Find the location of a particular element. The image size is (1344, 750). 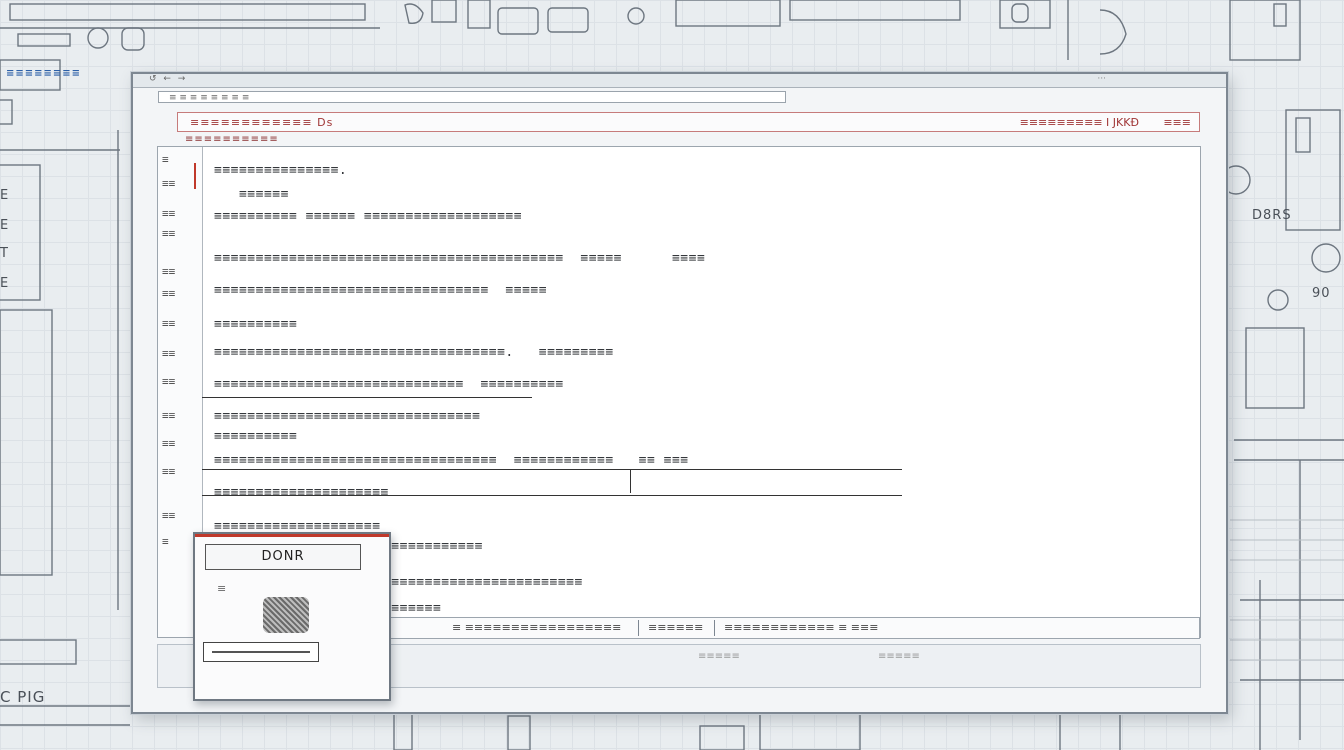

right-code-1: D8RS is located at coordinates (1272, 215).